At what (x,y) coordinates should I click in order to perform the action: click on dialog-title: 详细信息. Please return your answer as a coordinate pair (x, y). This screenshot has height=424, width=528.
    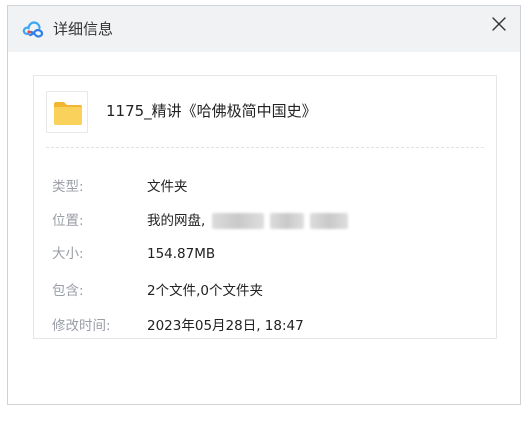
    Looking at the image, I should click on (83, 29).